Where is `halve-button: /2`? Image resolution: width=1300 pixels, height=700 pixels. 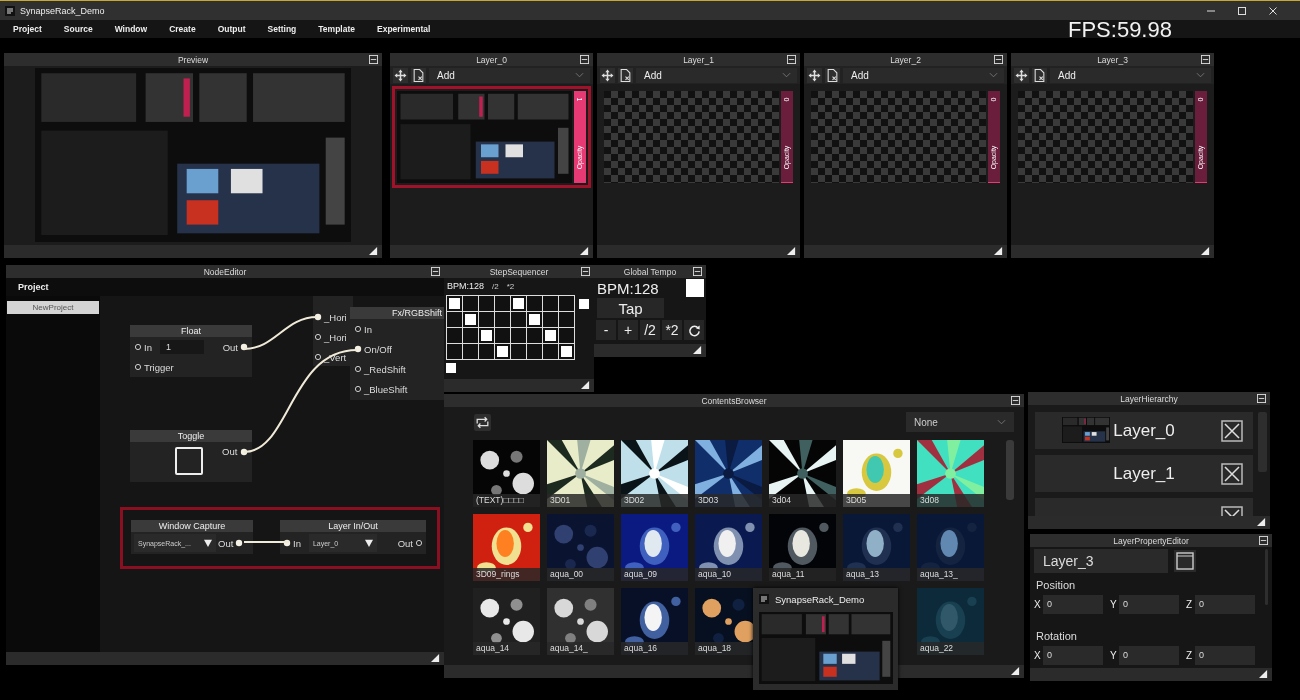 halve-button: /2 is located at coordinates (495, 286).